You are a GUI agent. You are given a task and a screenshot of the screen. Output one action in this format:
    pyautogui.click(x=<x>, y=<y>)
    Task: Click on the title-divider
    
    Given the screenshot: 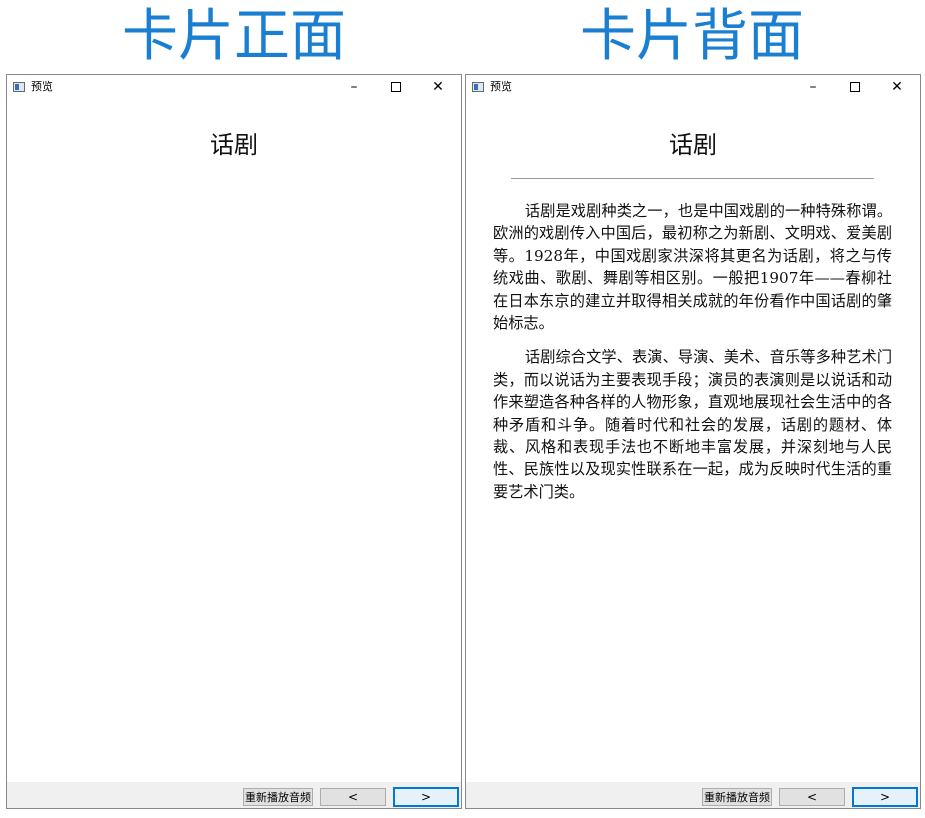 What is the action you would take?
    pyautogui.click(x=692, y=178)
    